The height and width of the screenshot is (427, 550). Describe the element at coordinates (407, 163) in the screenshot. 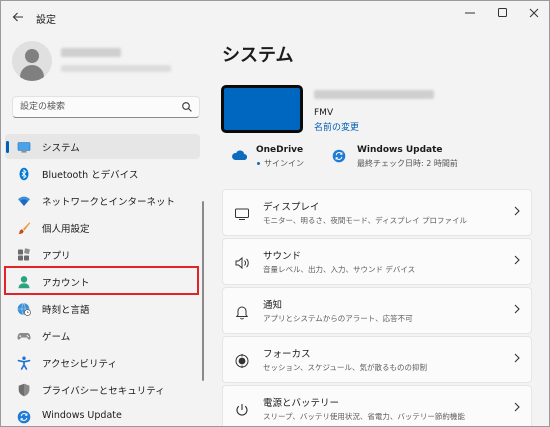

I see `windows-update-status: 最終チェック日時: 2 時間前` at that location.